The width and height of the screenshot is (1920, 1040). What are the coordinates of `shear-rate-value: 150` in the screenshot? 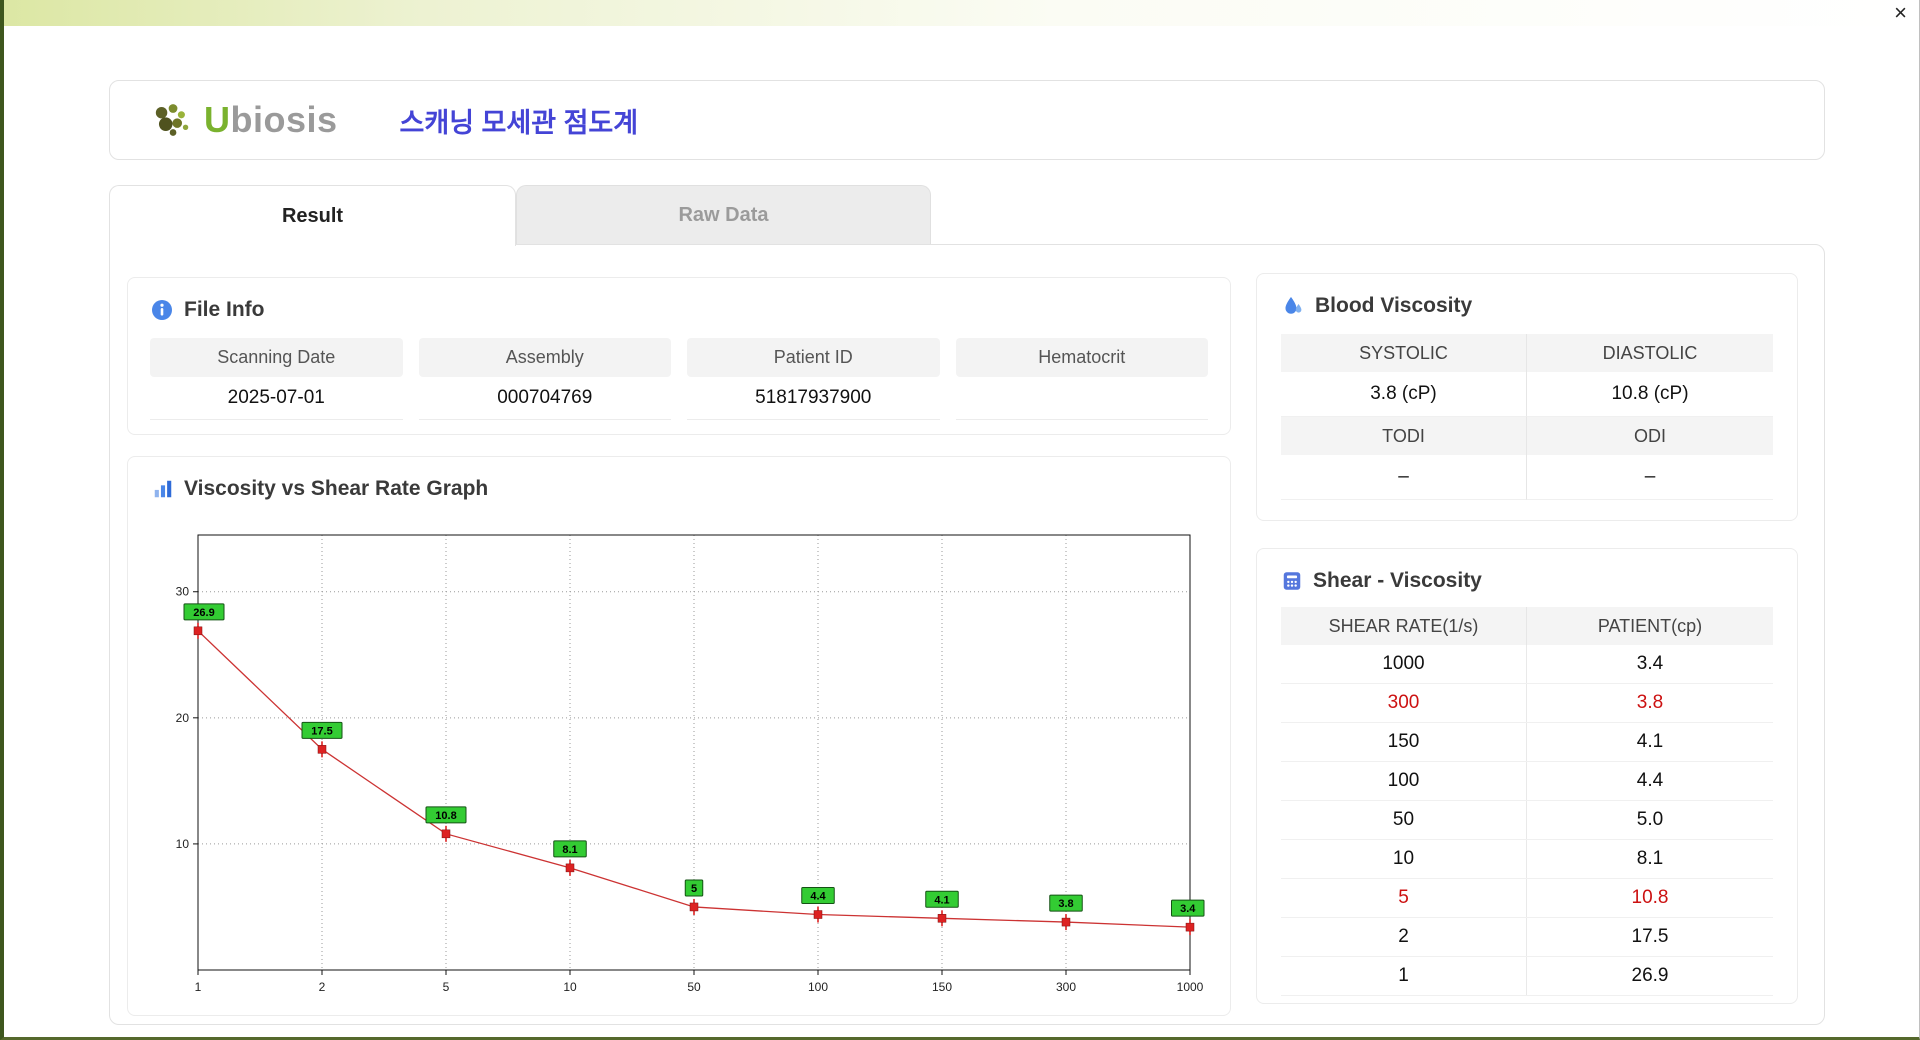 It's located at (1404, 742).